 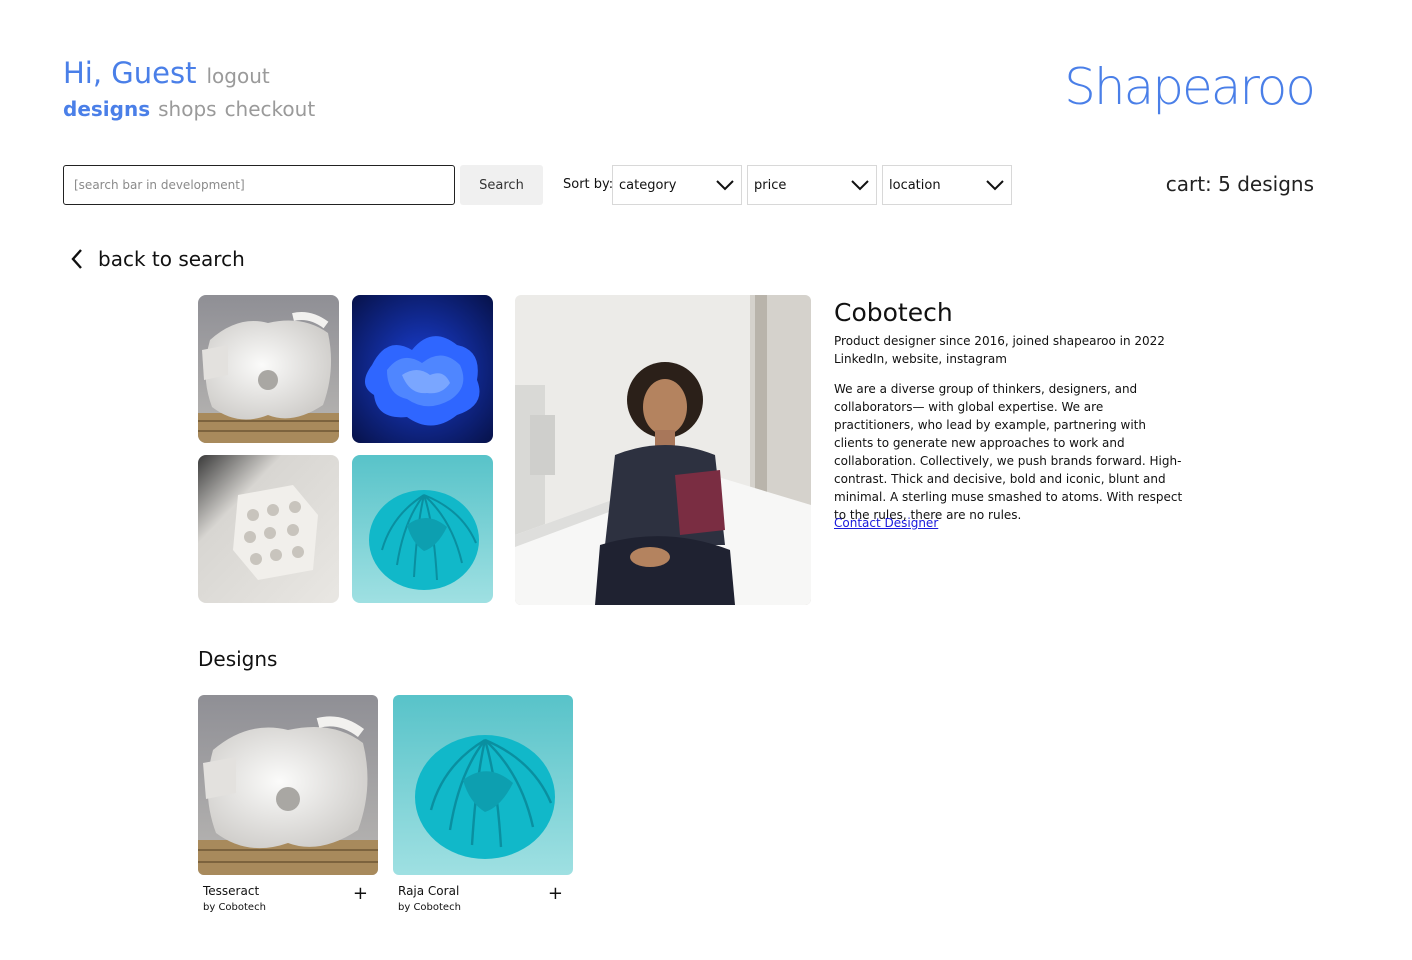 I want to click on gallery-image-lattice-cube, so click(x=268, y=529).